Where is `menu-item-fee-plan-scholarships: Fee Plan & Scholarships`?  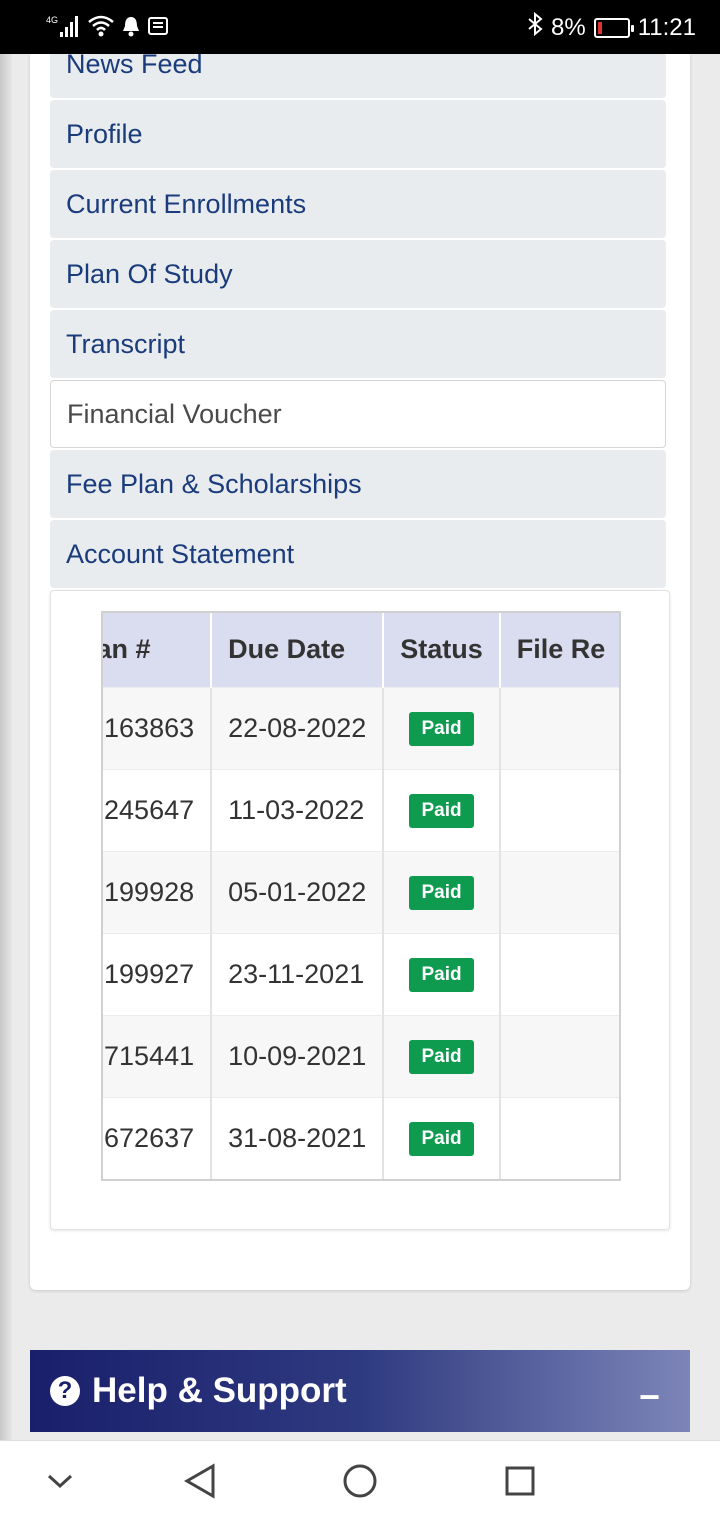 menu-item-fee-plan-scholarships: Fee Plan & Scholarships is located at coordinates (358, 484).